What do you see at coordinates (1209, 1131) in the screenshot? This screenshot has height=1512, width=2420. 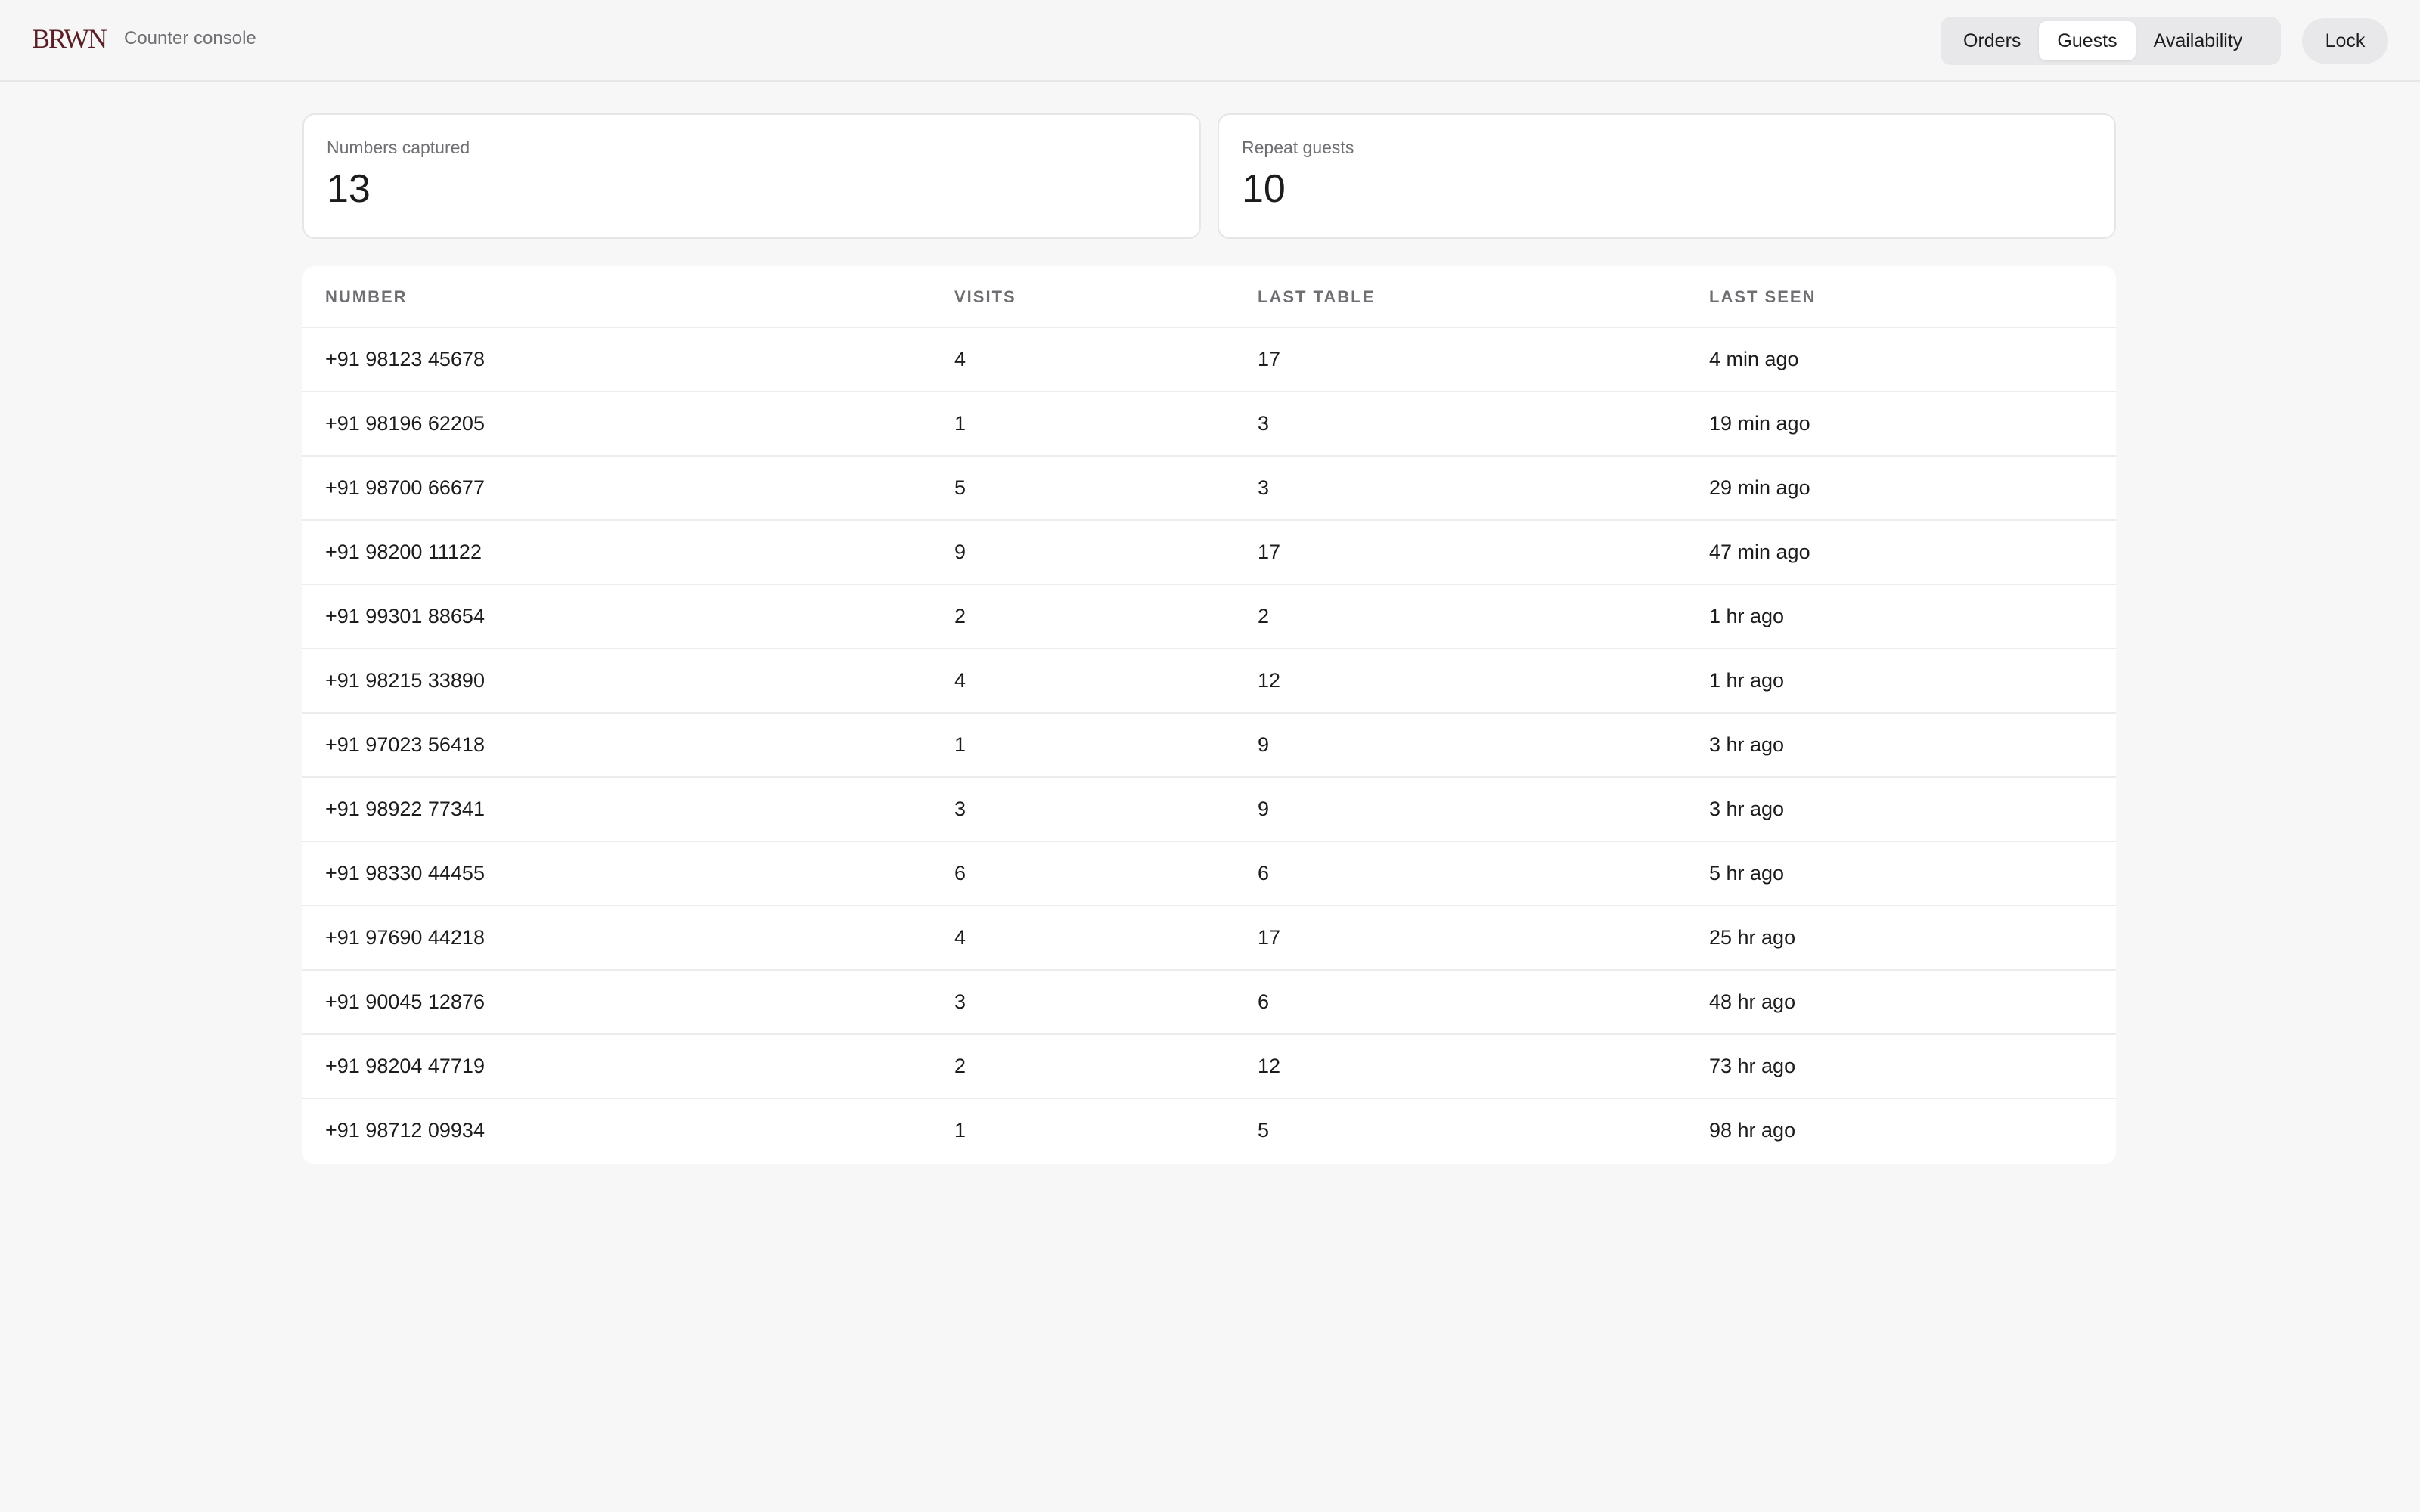 I see `table-row: +91 98712 09934 1 5 98 hr ago` at bounding box center [1209, 1131].